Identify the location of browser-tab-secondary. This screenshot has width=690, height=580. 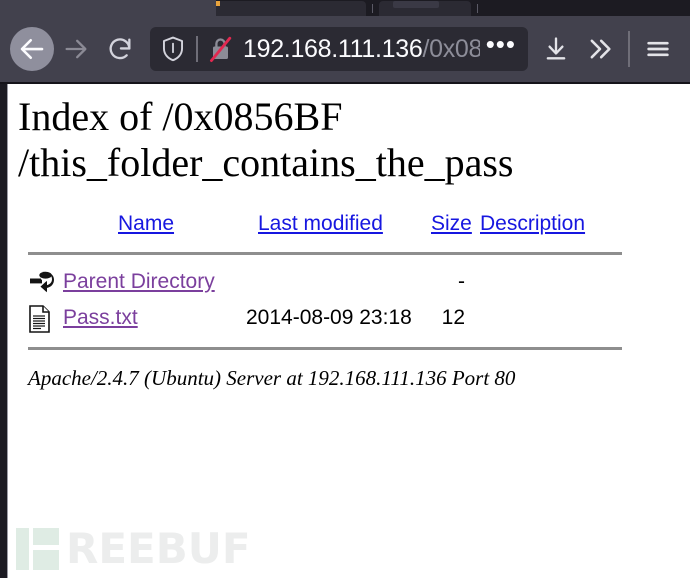
(425, 8).